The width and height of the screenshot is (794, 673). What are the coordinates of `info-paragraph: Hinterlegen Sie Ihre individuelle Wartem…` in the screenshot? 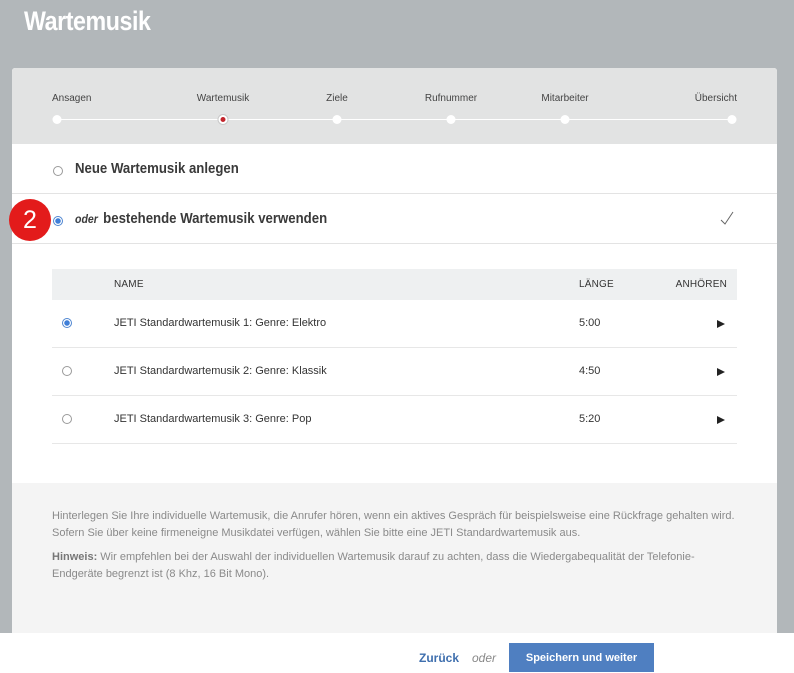 It's located at (393, 524).